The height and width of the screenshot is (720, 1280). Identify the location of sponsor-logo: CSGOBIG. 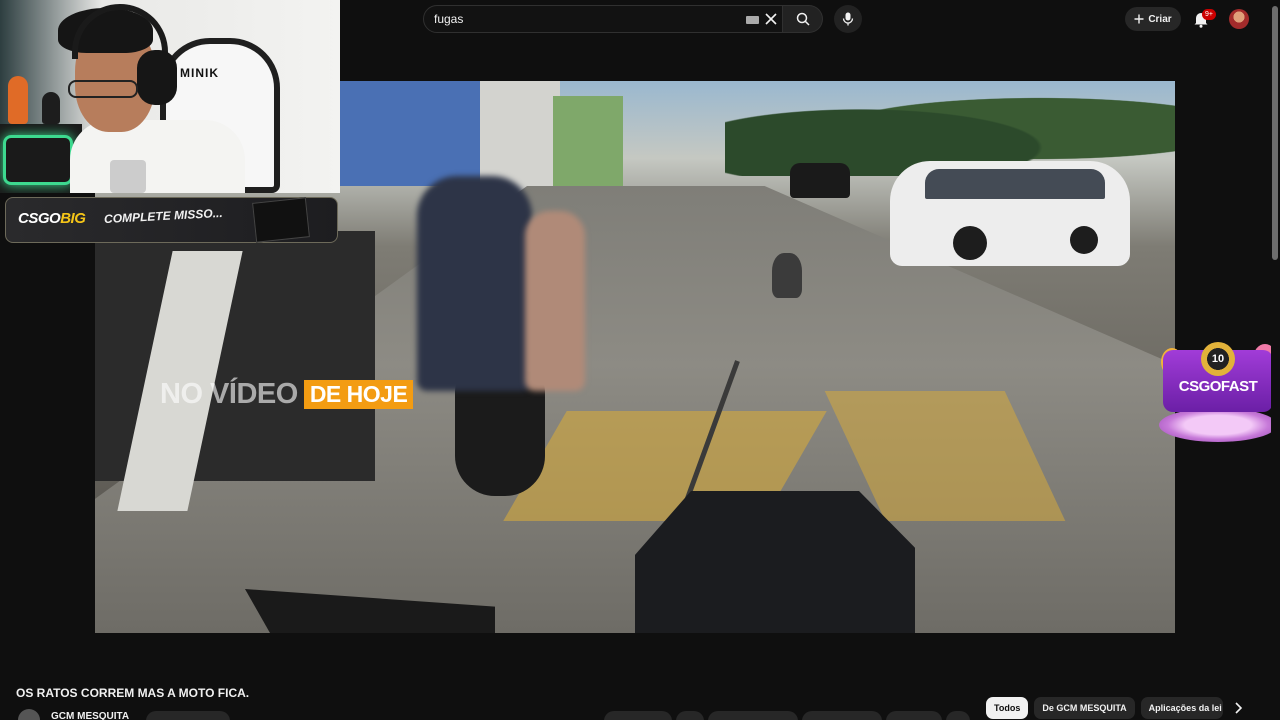
(52, 218).